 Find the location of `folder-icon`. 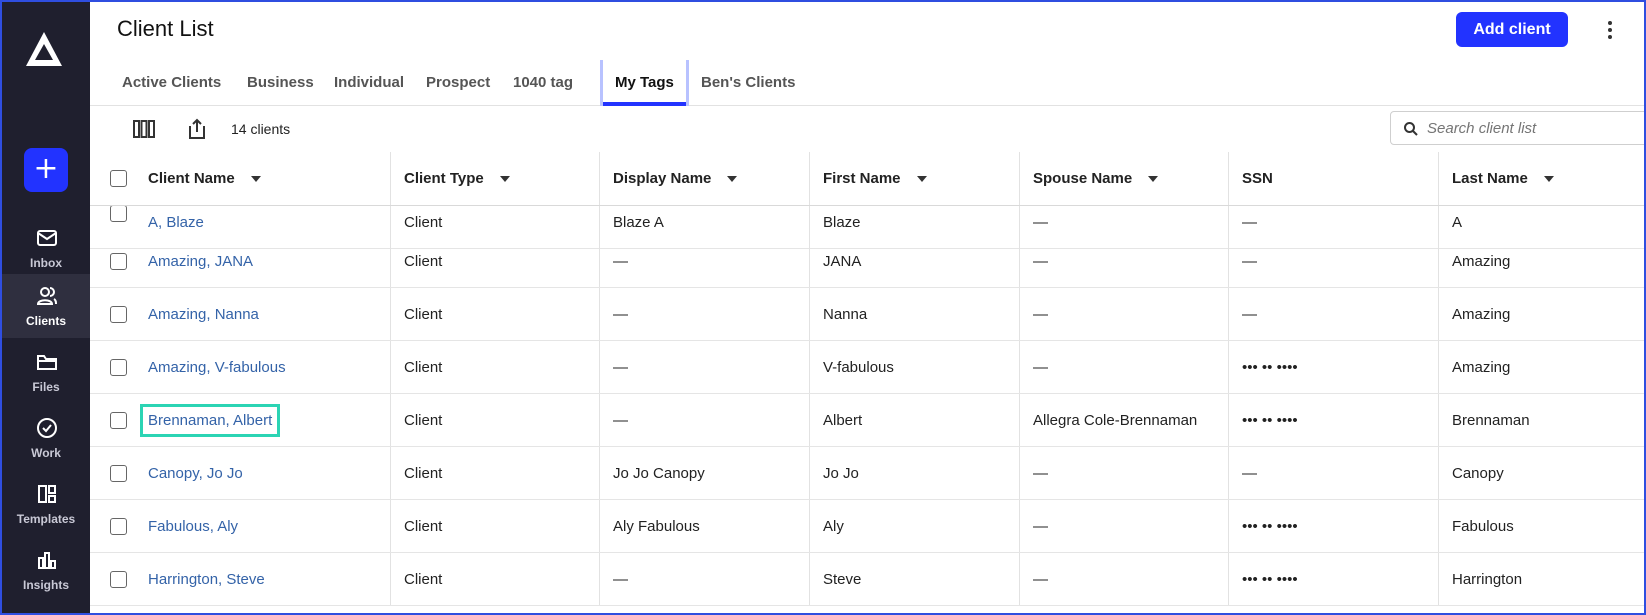

folder-icon is located at coordinates (47, 362).